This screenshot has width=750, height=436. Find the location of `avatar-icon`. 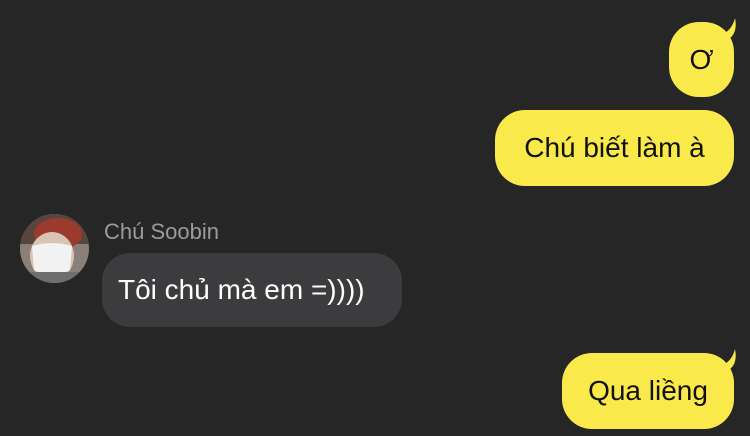

avatar-icon is located at coordinates (54, 248).